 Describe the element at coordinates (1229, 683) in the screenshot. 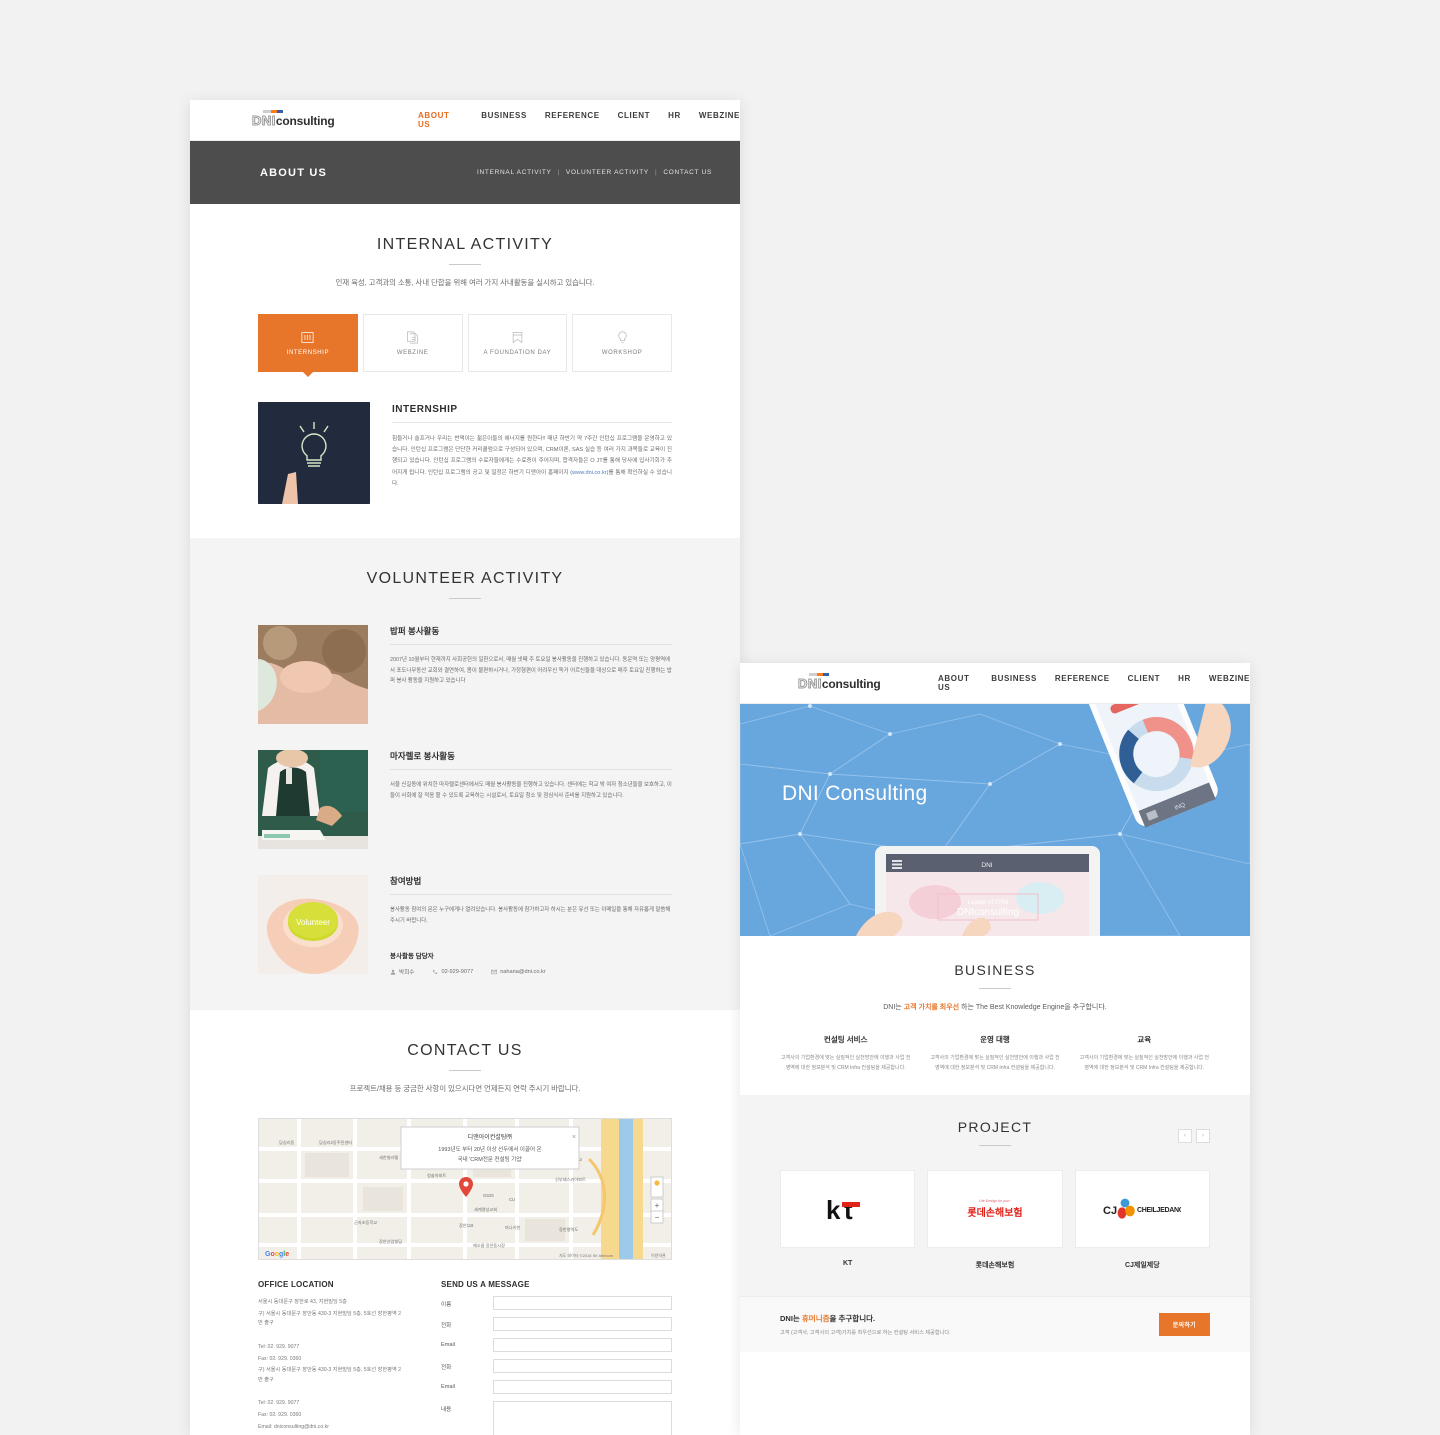

I see `nav2-item-webzine: WEBZINE` at that location.